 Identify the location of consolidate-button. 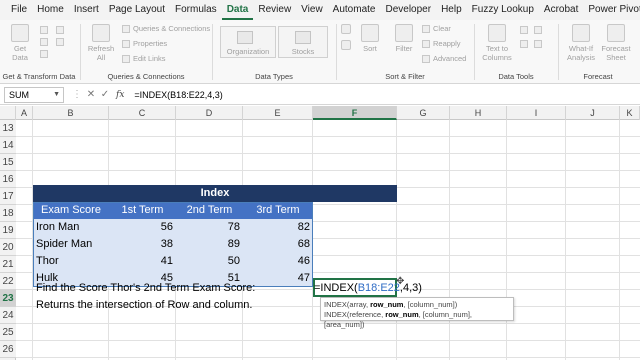
(539, 30).